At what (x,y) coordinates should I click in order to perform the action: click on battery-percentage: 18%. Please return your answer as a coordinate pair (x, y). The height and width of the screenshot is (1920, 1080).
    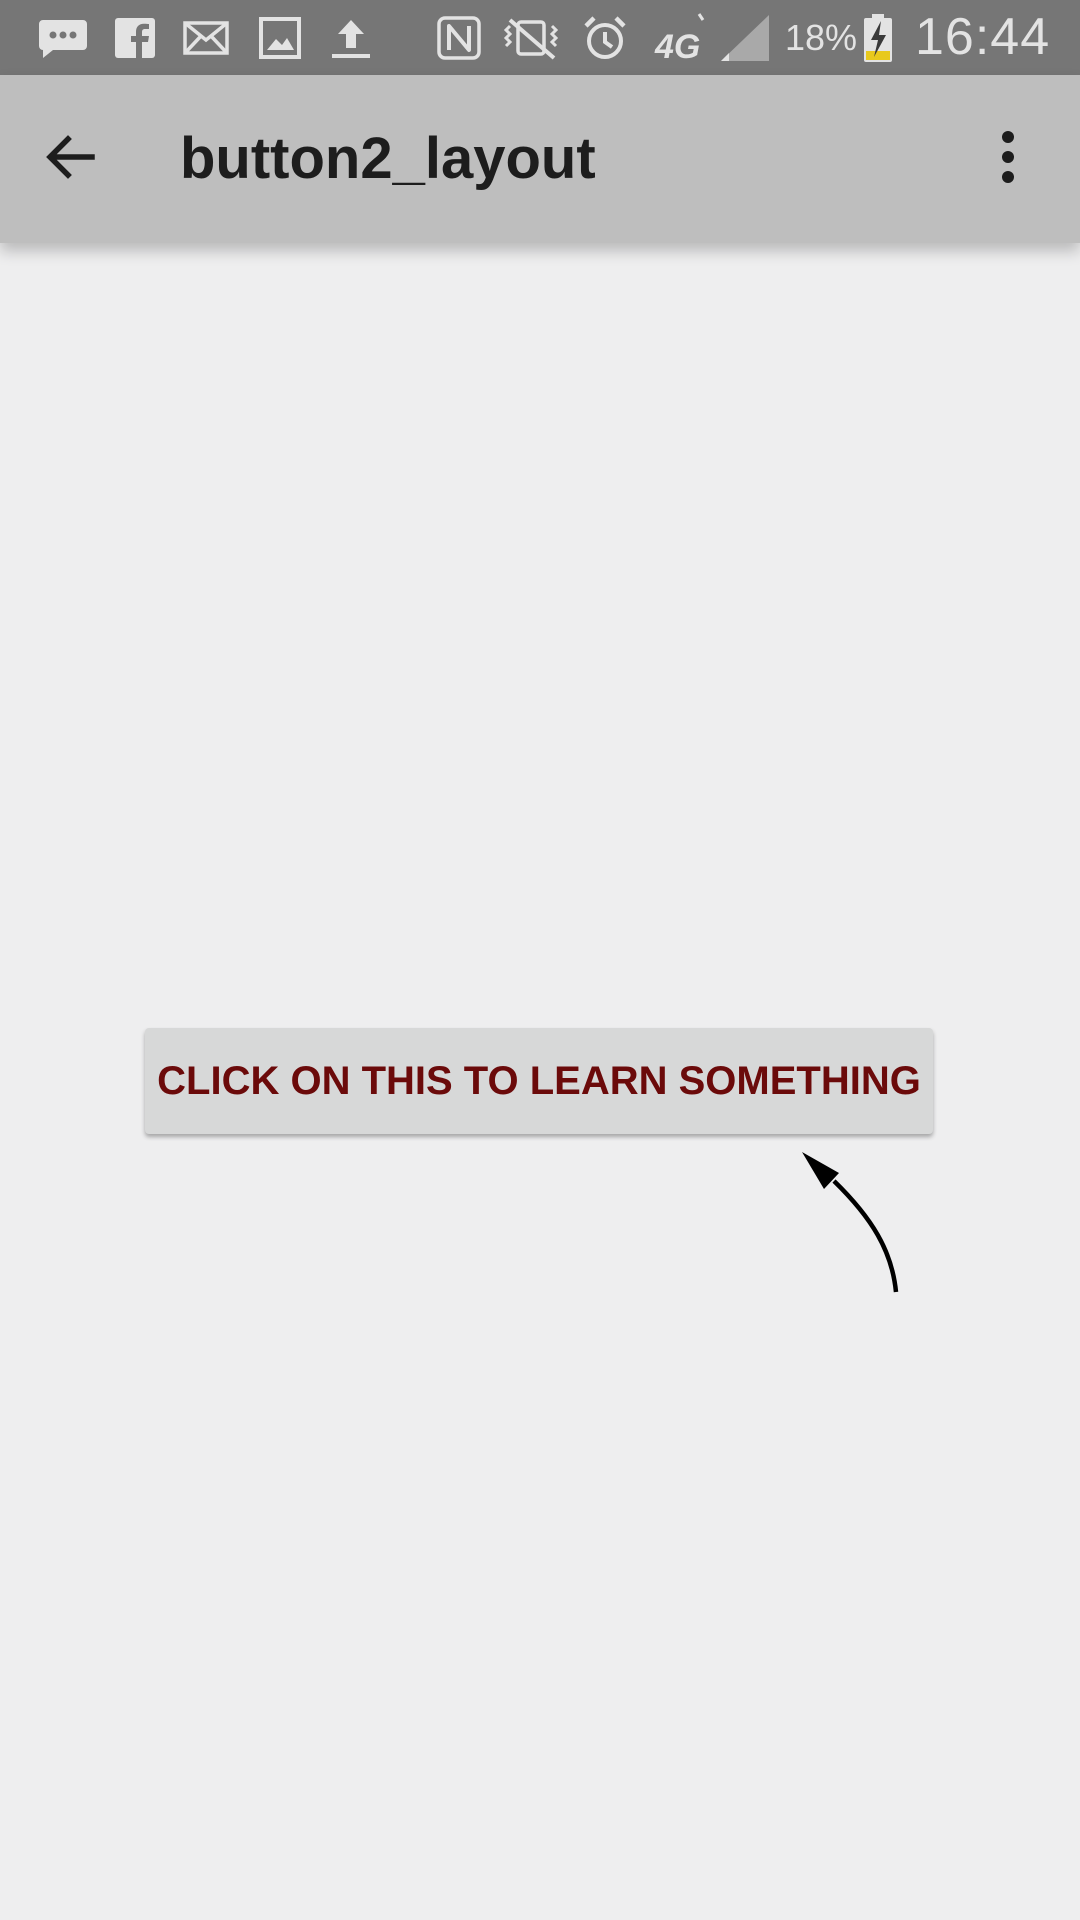
    Looking at the image, I should click on (821, 37).